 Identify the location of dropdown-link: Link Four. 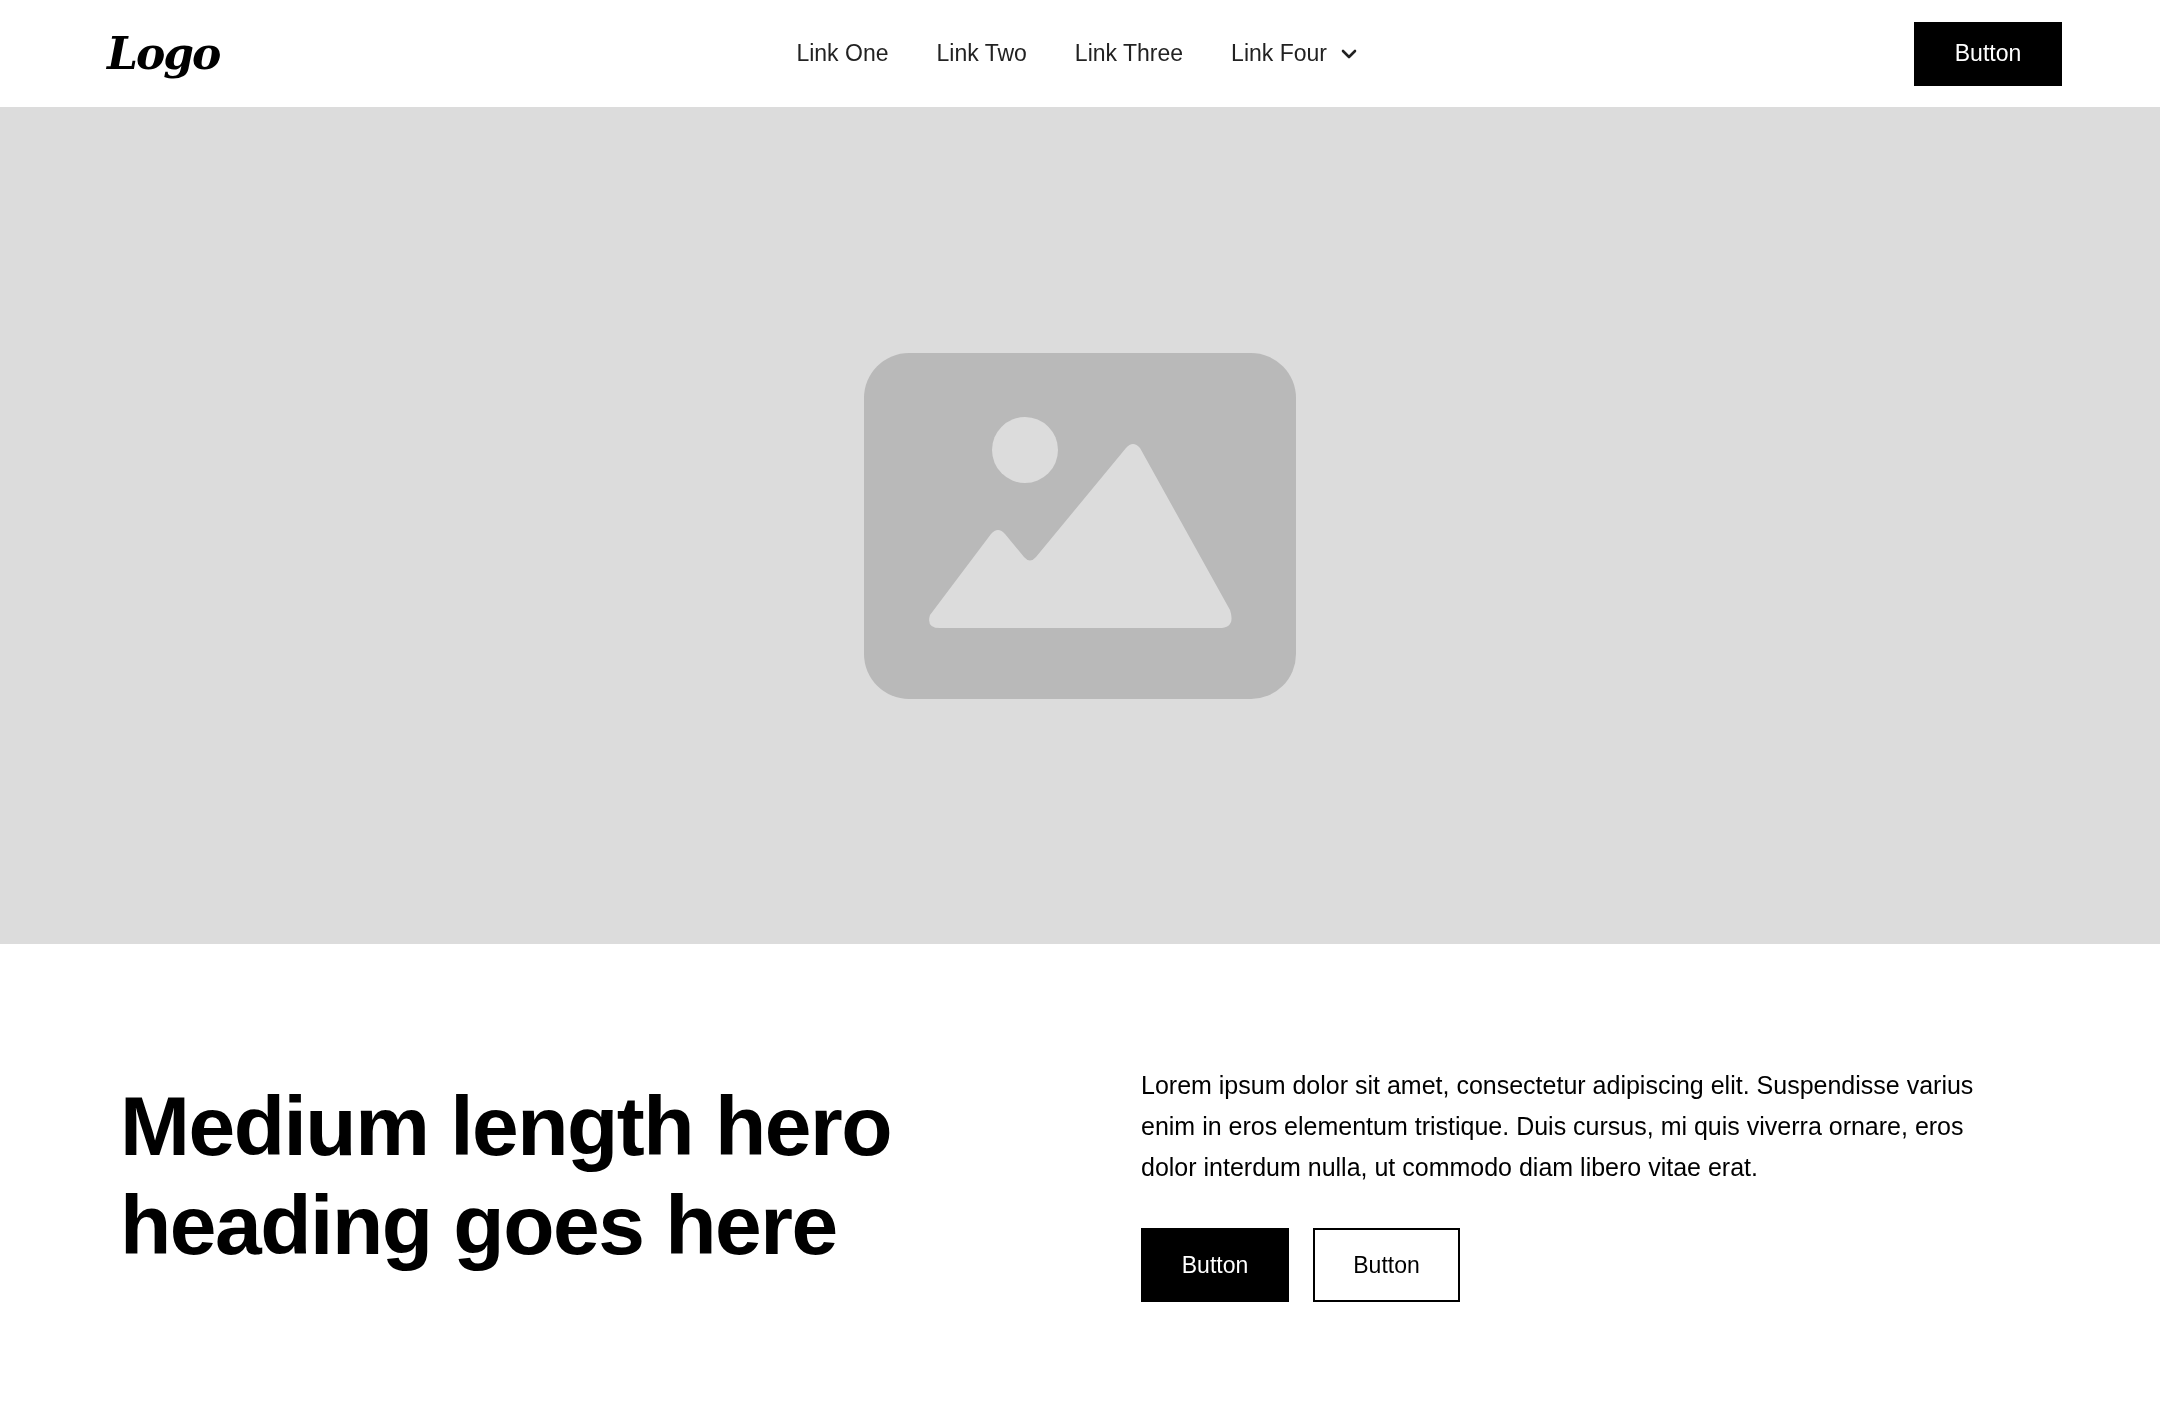
(1294, 53).